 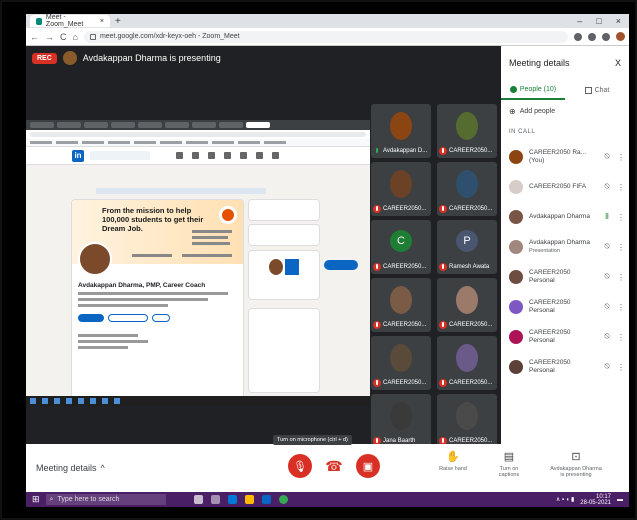 What do you see at coordinates (579, 21) in the screenshot?
I see `minimize-button: –` at bounding box center [579, 21].